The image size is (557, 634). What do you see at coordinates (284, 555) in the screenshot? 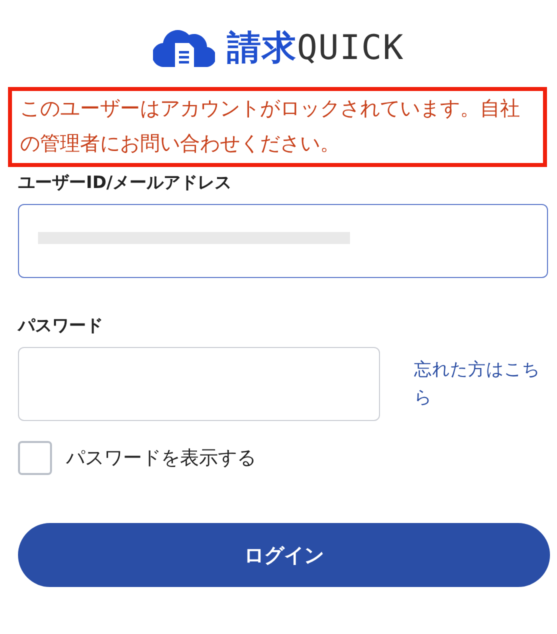
I see `login-button: ログイン` at bounding box center [284, 555].